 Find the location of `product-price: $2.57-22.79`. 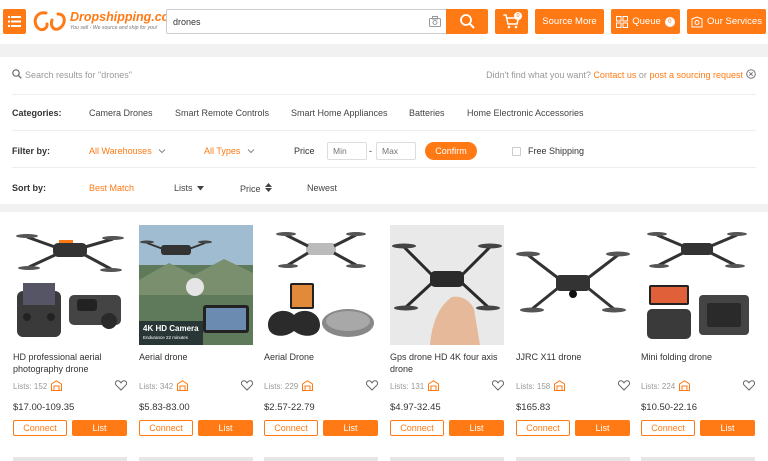

product-price: $2.57-22.79 is located at coordinates (289, 407).